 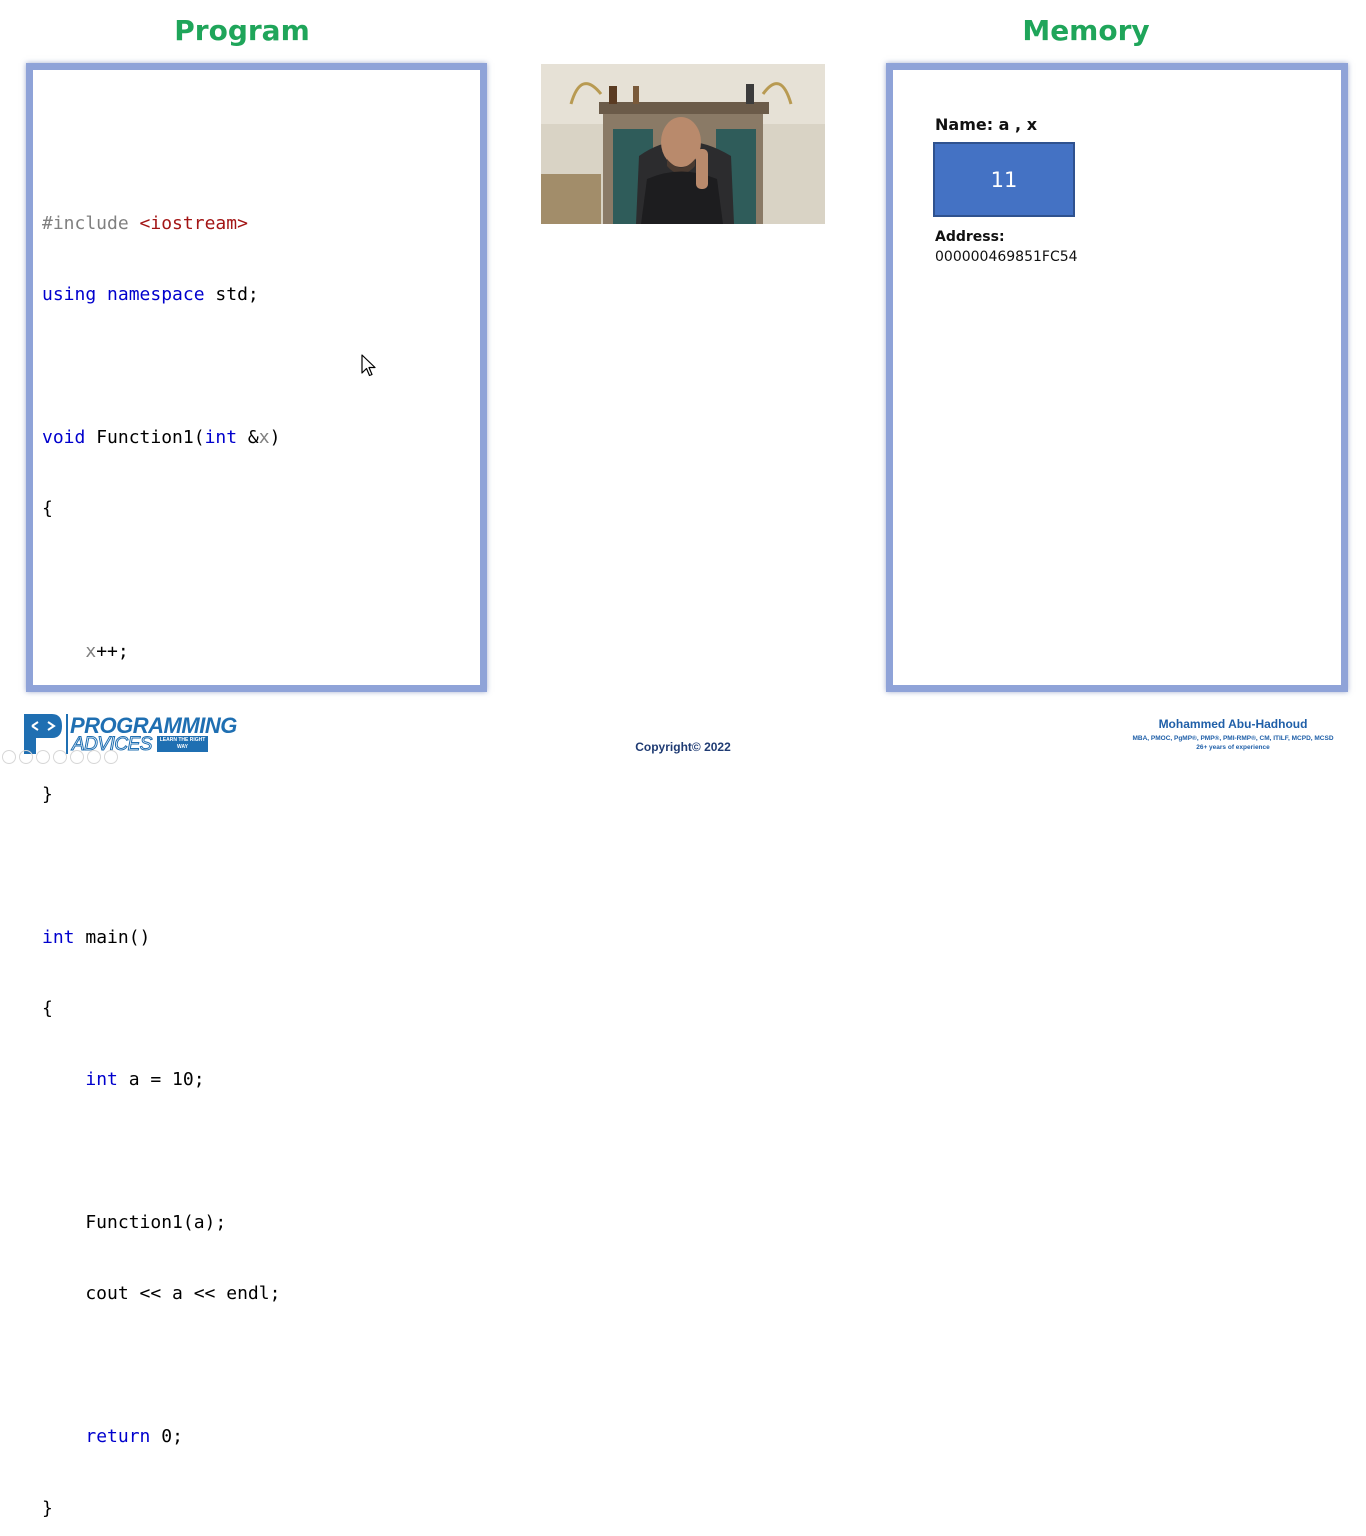 I want to click on memory-cell-value: 11, so click(x=1004, y=179).